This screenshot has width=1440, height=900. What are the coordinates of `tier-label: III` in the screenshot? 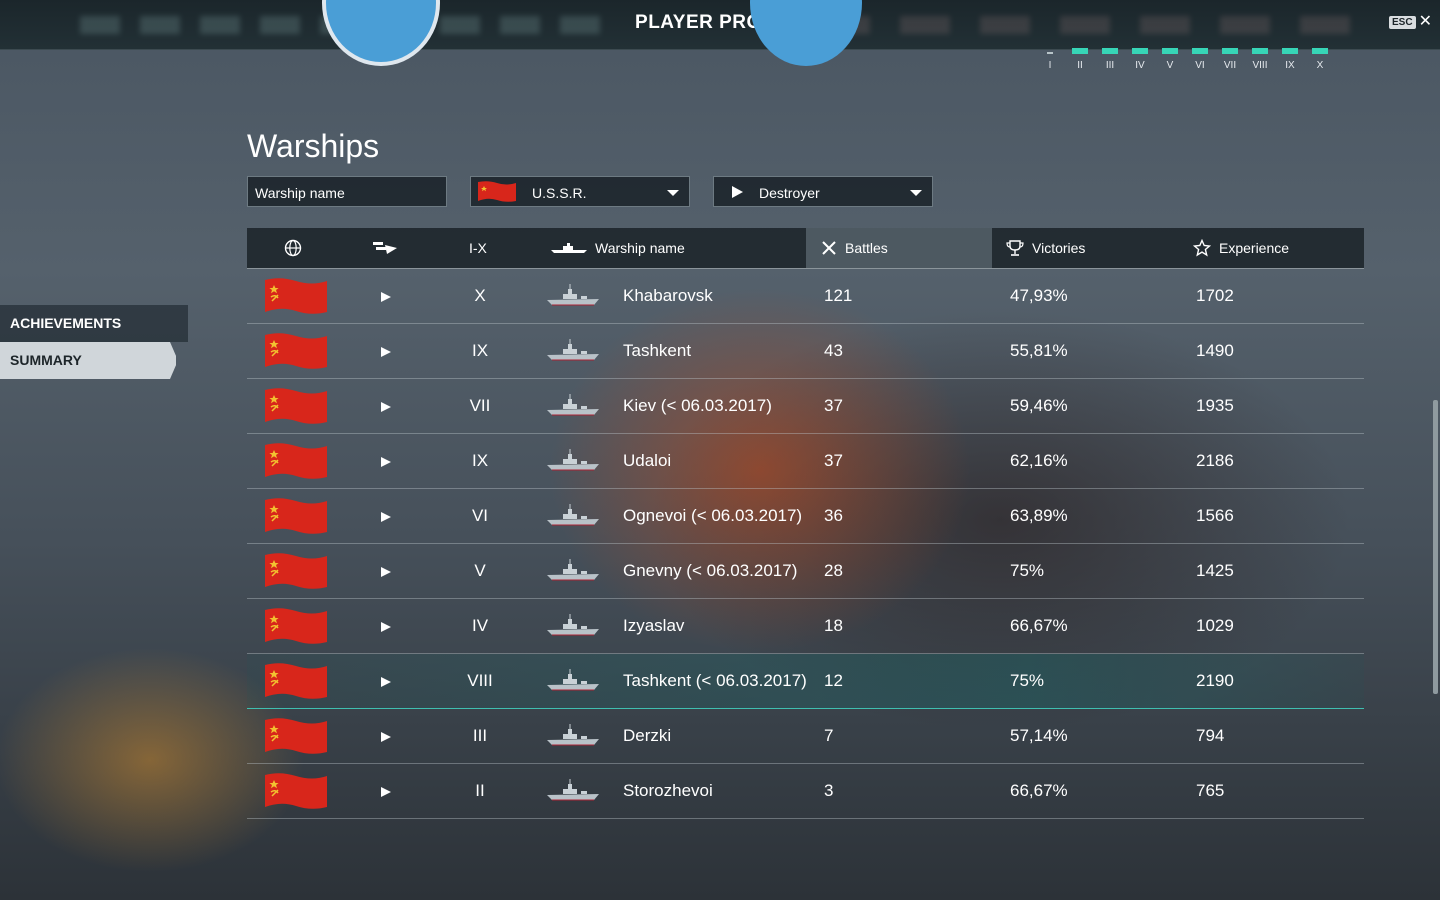 It's located at (1110, 65).